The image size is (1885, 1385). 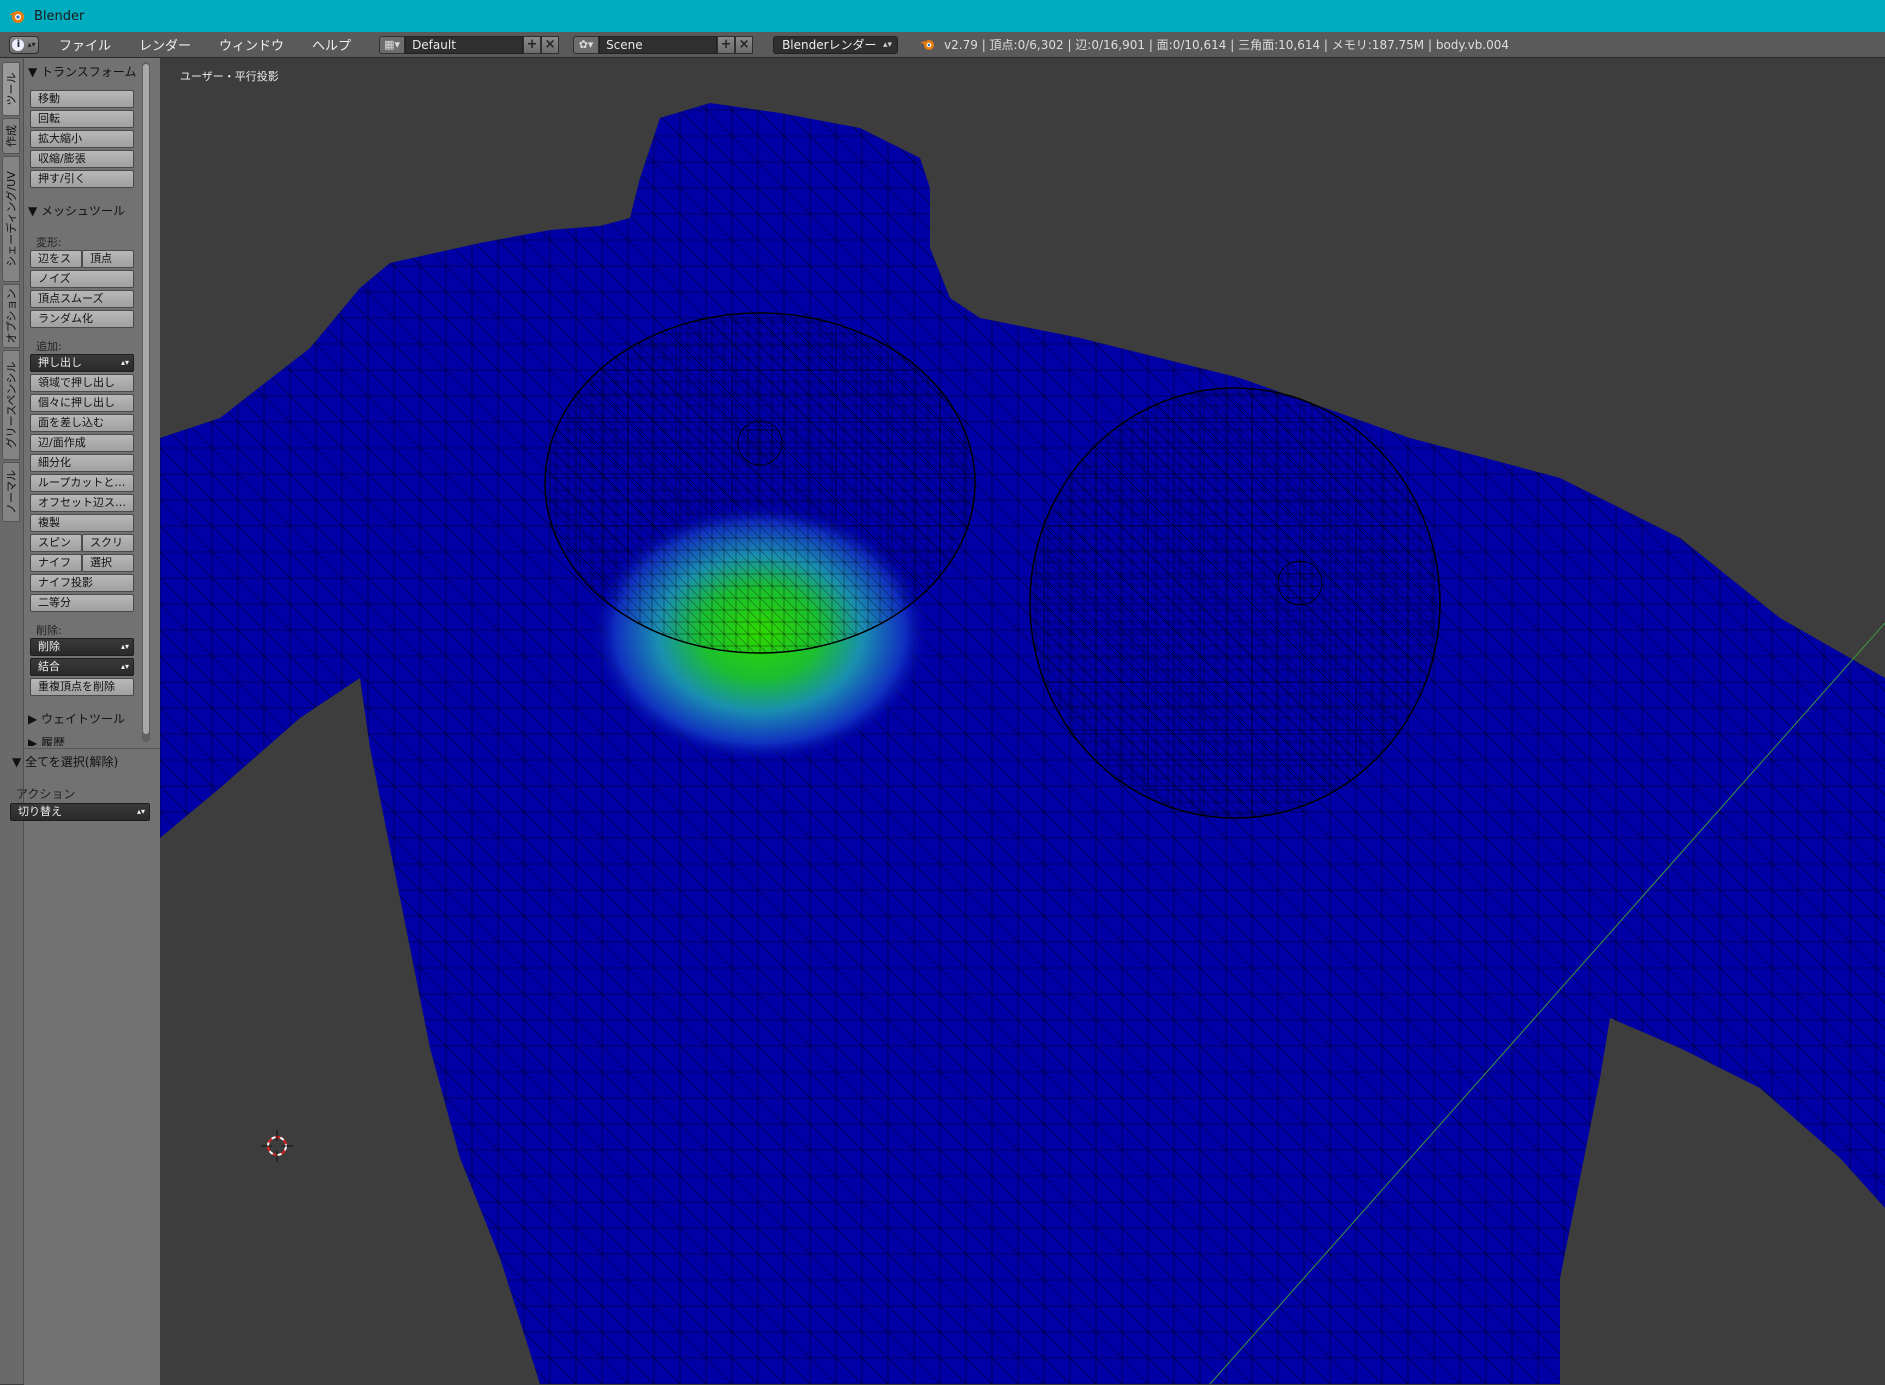 I want to click on scene-selector: ✿▾ Scene + ×, so click(x=663, y=44).